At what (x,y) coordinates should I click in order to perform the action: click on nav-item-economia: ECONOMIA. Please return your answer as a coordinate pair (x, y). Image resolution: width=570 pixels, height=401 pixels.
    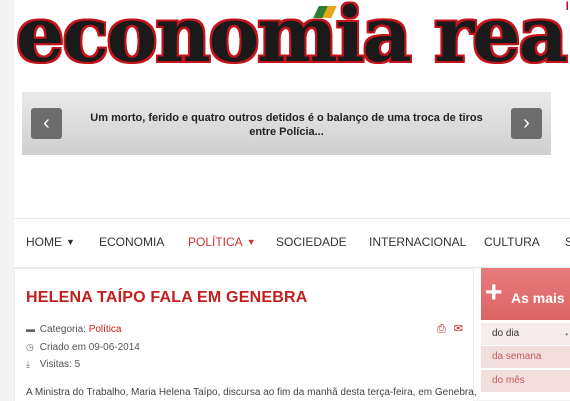
    Looking at the image, I should click on (131, 242).